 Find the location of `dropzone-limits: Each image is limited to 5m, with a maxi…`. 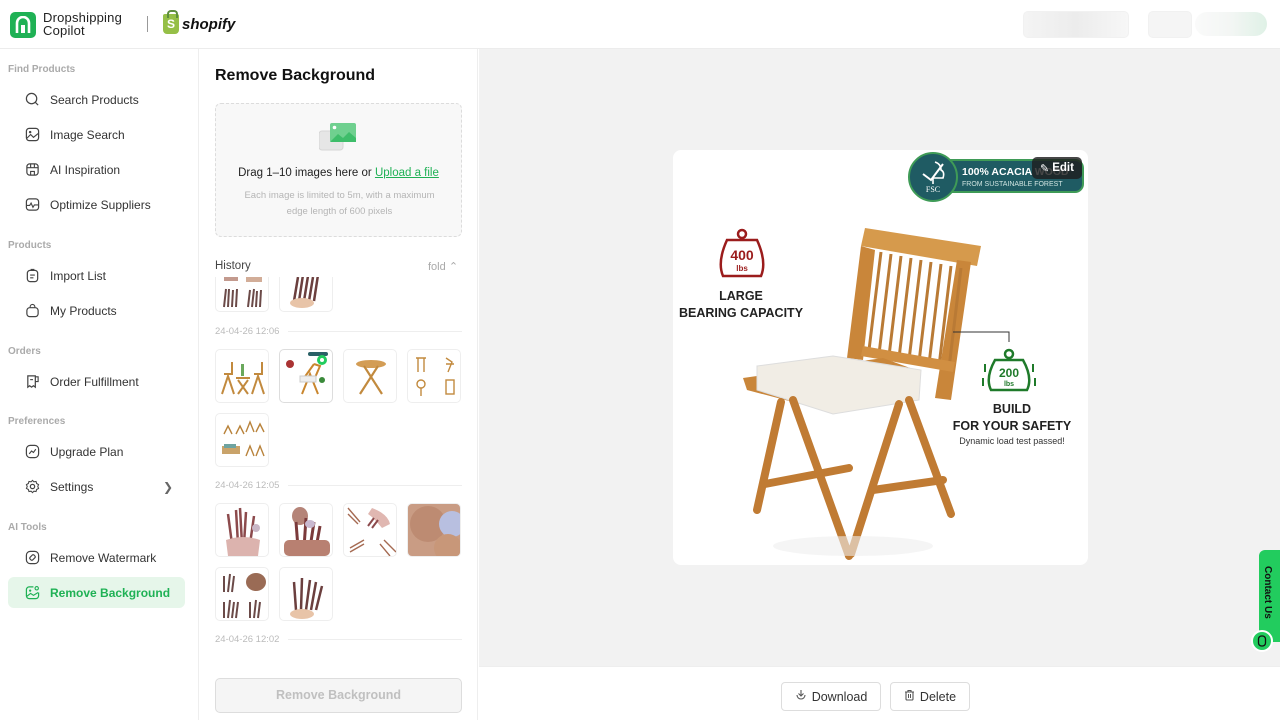

dropzone-limits: Each image is limited to 5m, with a maxi… is located at coordinates (339, 203).